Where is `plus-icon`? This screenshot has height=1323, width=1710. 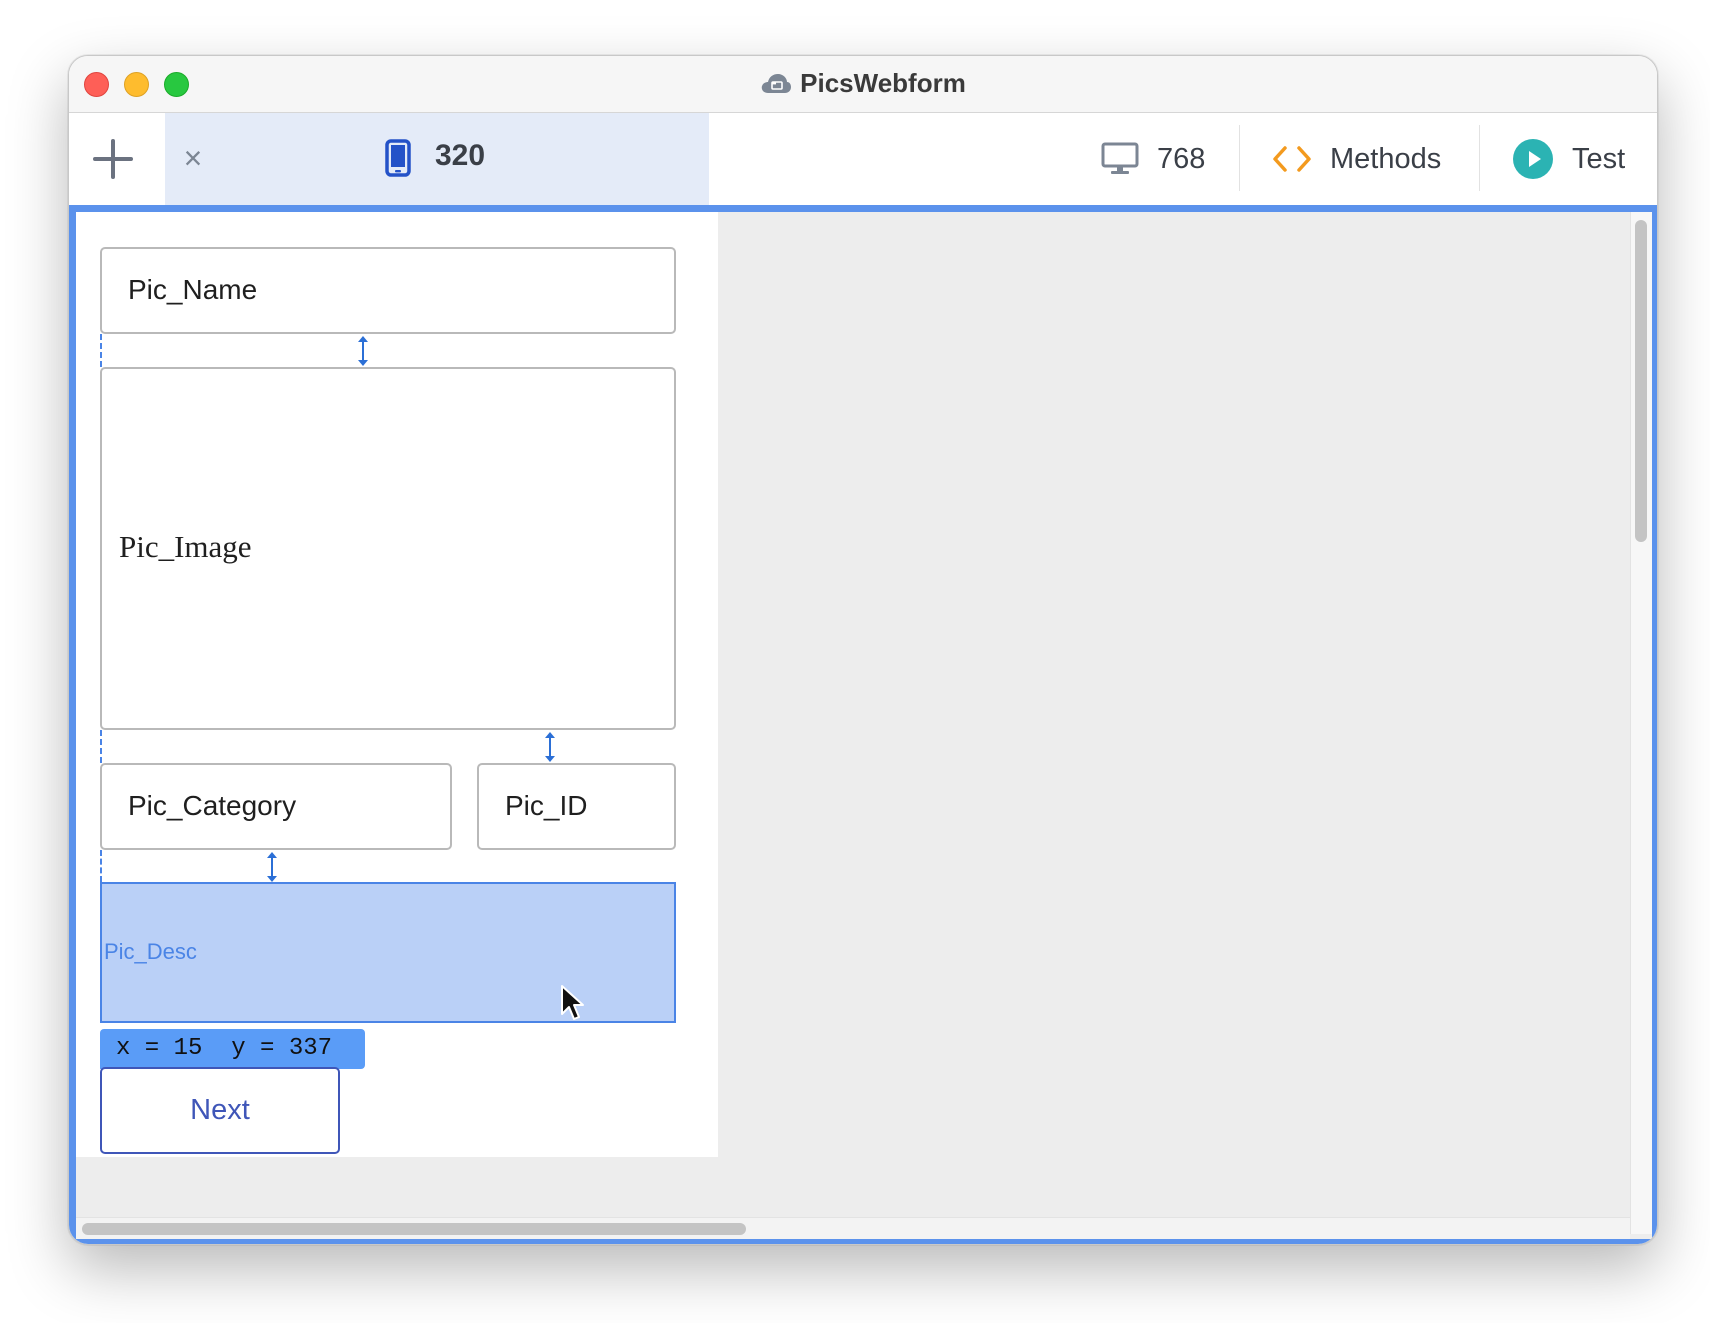 plus-icon is located at coordinates (113, 159).